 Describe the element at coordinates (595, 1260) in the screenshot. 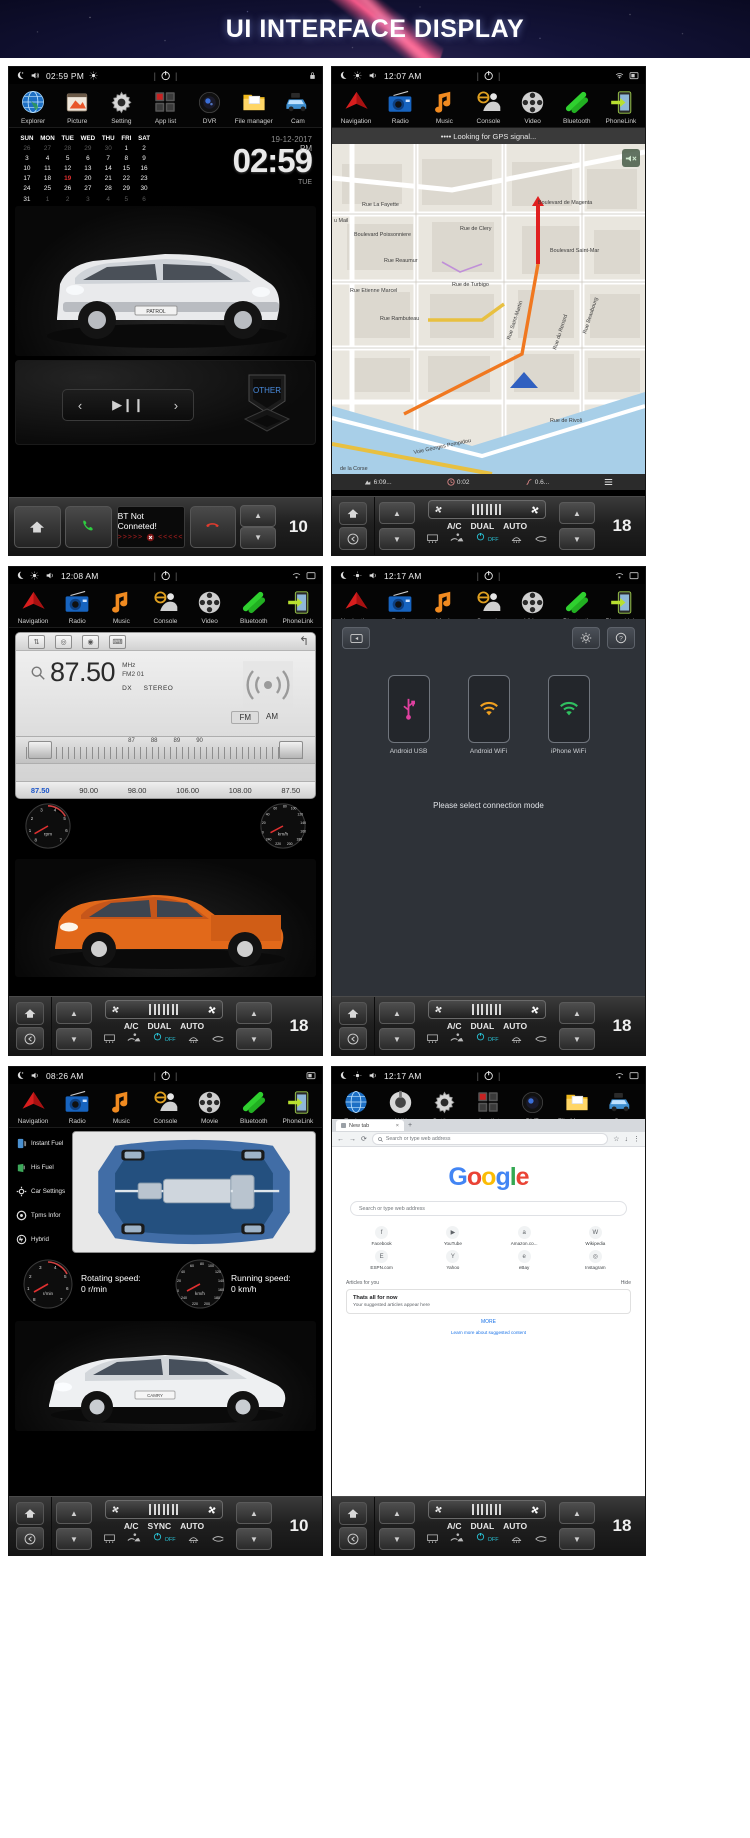

I see `shortcut-tile: ◎ Instagram` at that location.